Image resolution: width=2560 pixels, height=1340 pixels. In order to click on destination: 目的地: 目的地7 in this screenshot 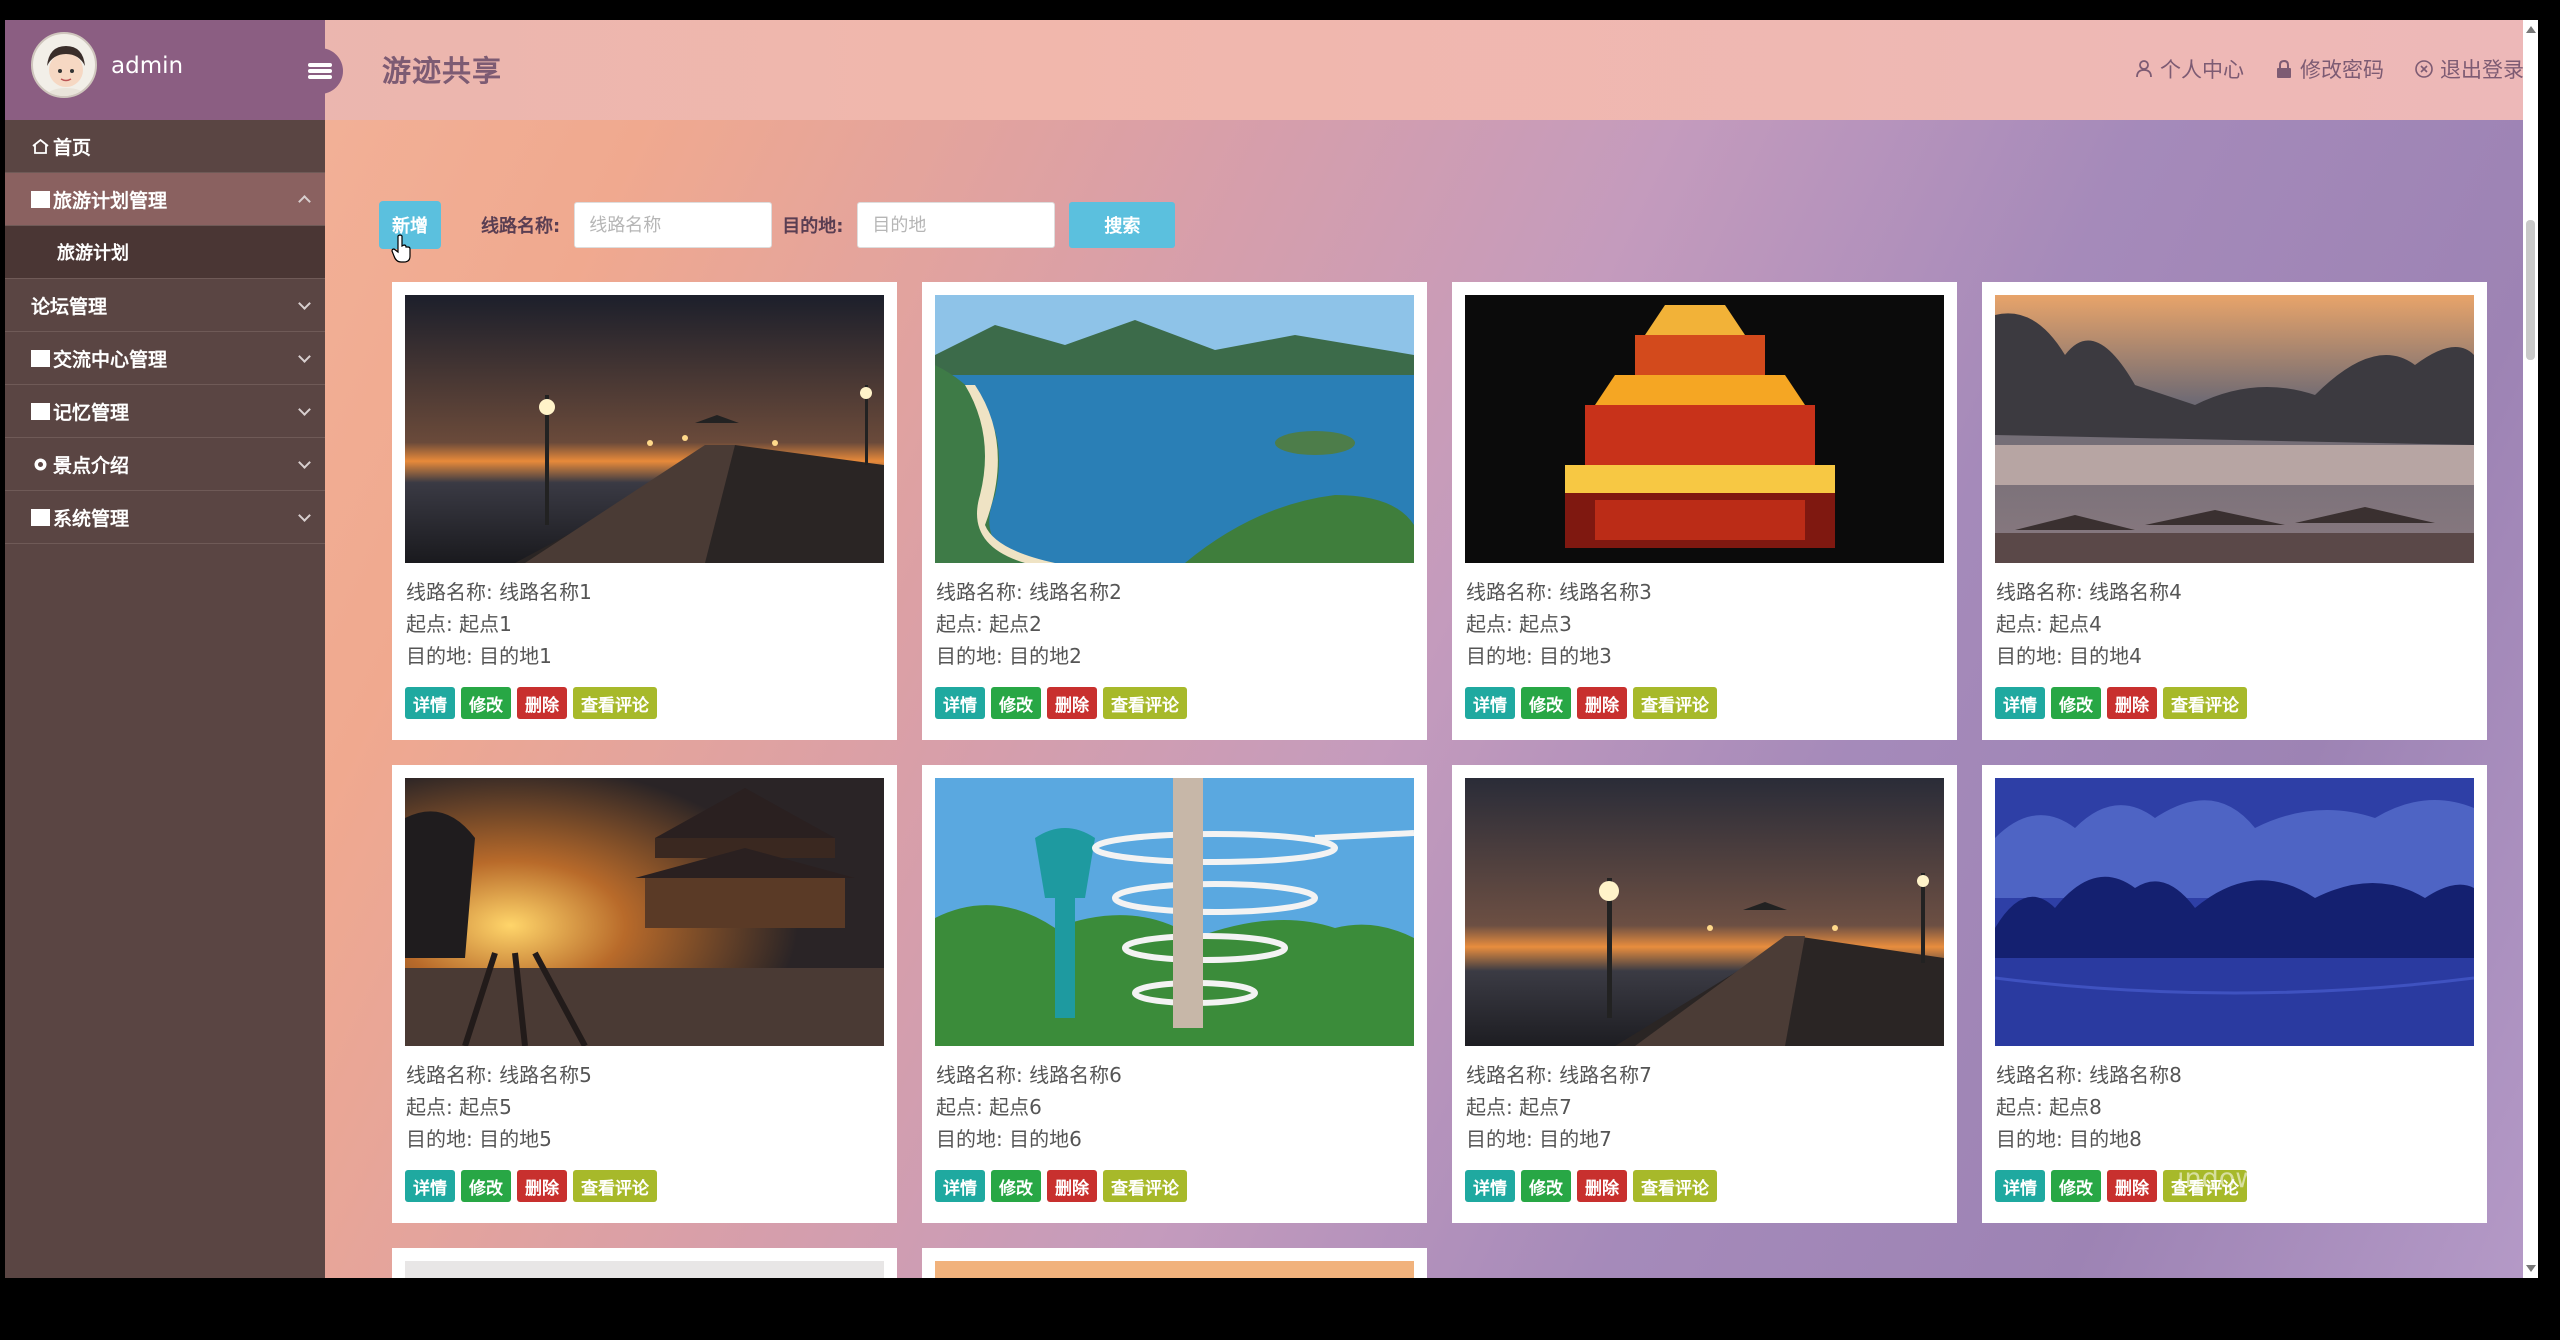, I will do `click(1539, 1139)`.